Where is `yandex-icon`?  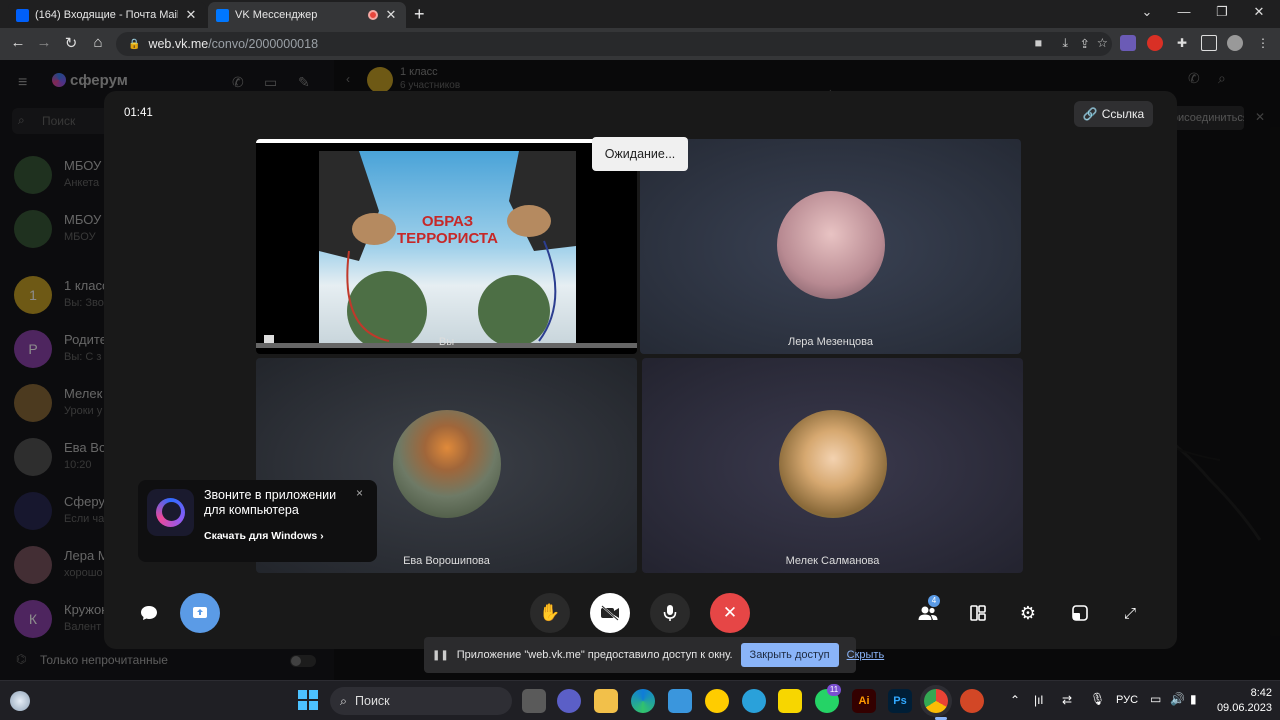
yandex-icon is located at coordinates (717, 701).